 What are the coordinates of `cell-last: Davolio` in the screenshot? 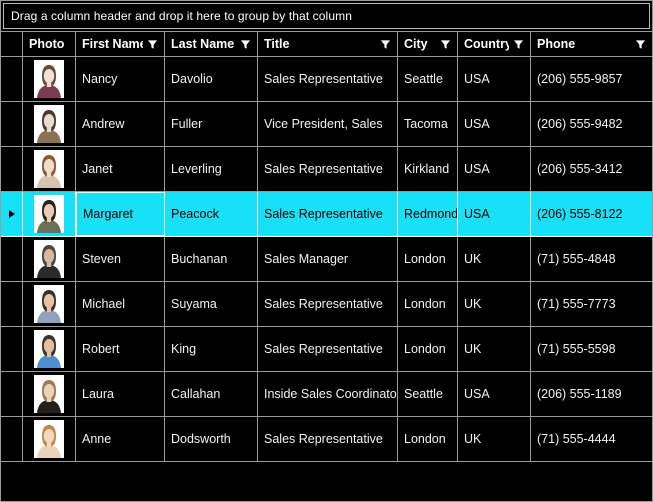 It's located at (211, 79).